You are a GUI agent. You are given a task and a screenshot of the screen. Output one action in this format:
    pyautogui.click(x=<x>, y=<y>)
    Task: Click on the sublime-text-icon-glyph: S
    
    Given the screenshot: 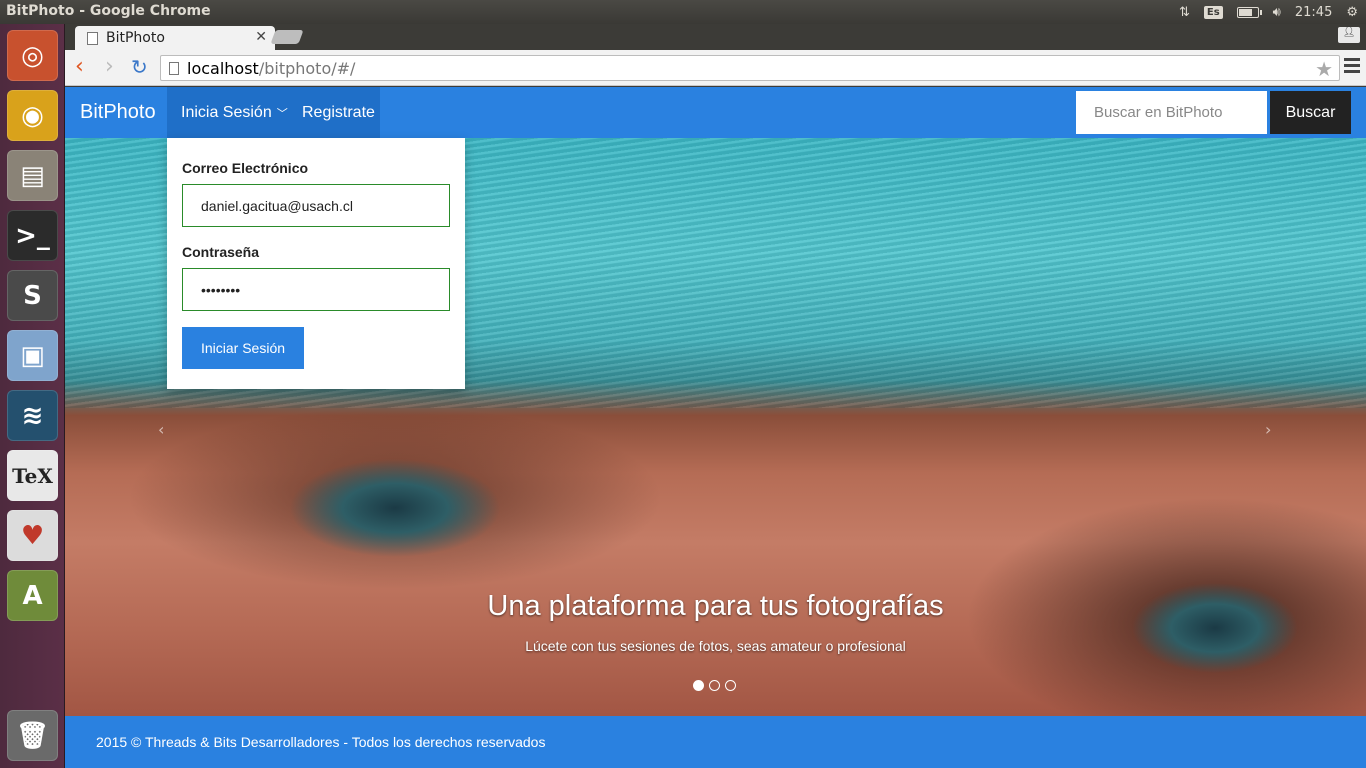 What is the action you would take?
    pyautogui.click(x=32, y=295)
    